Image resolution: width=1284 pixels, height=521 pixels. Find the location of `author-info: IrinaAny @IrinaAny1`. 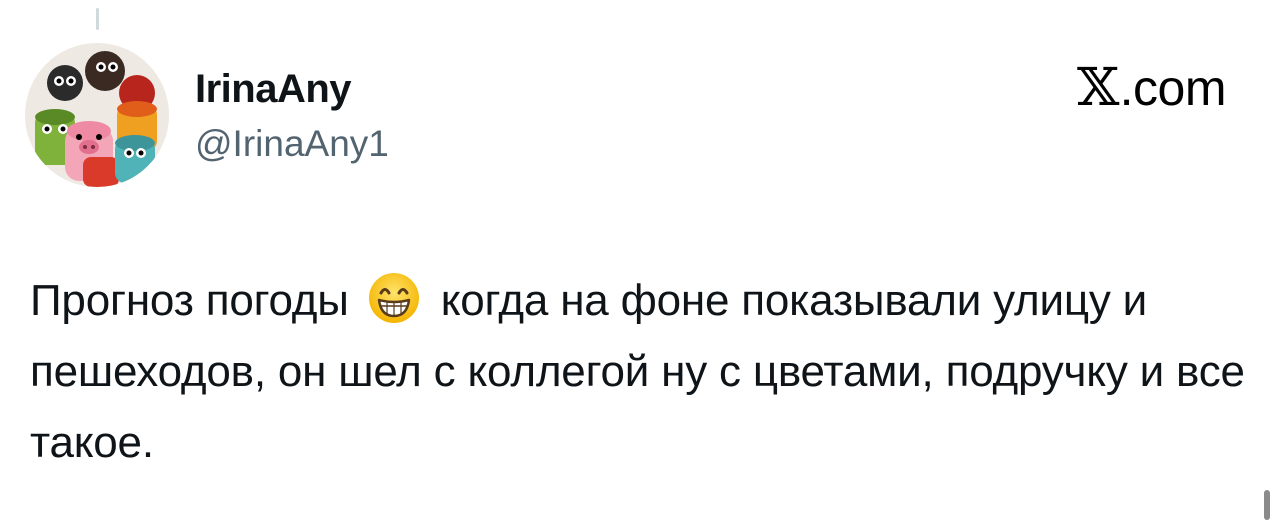

author-info: IrinaAny @IrinaAny1 is located at coordinates (292, 116).